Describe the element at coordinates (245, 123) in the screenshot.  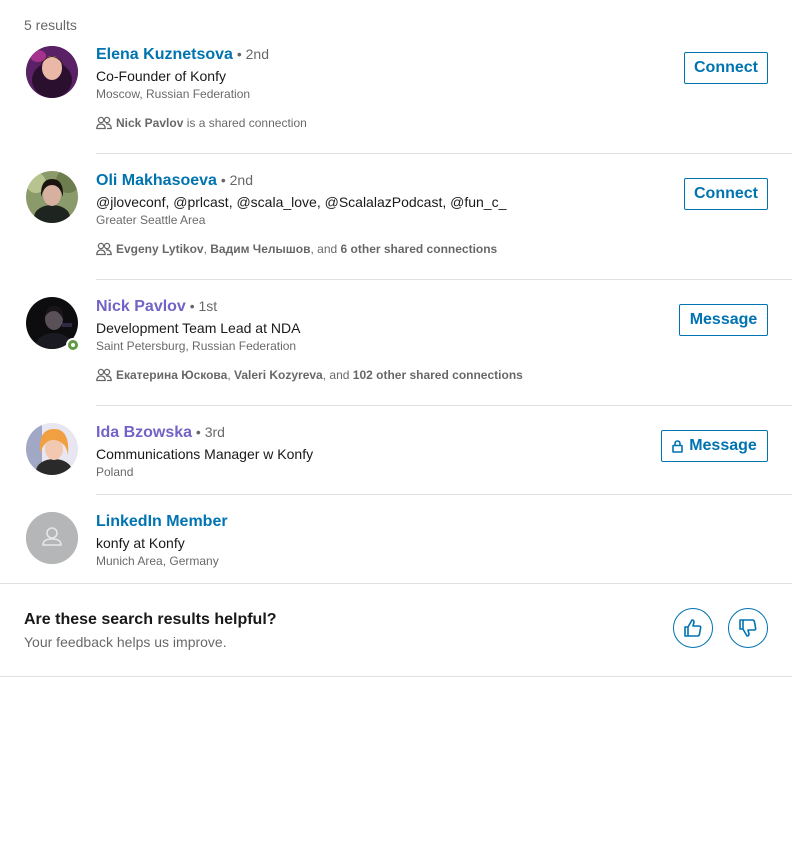
I see `shared-text: is a shared connection` at that location.